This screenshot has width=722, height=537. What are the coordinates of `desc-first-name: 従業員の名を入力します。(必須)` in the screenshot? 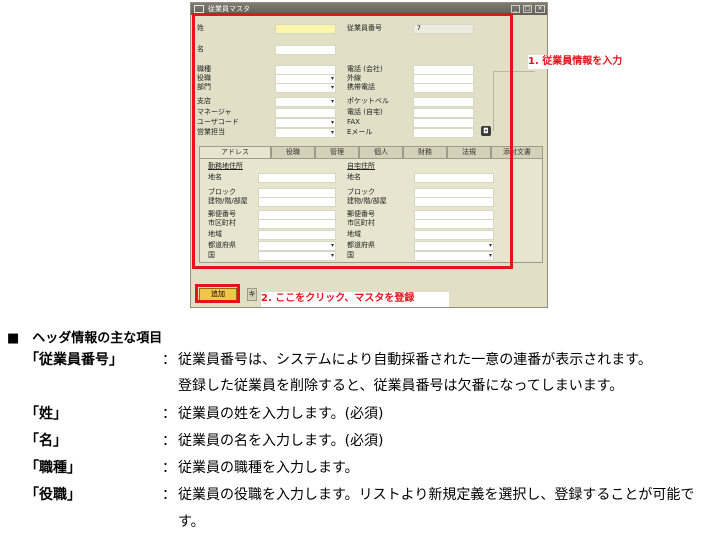 It's located at (281, 441).